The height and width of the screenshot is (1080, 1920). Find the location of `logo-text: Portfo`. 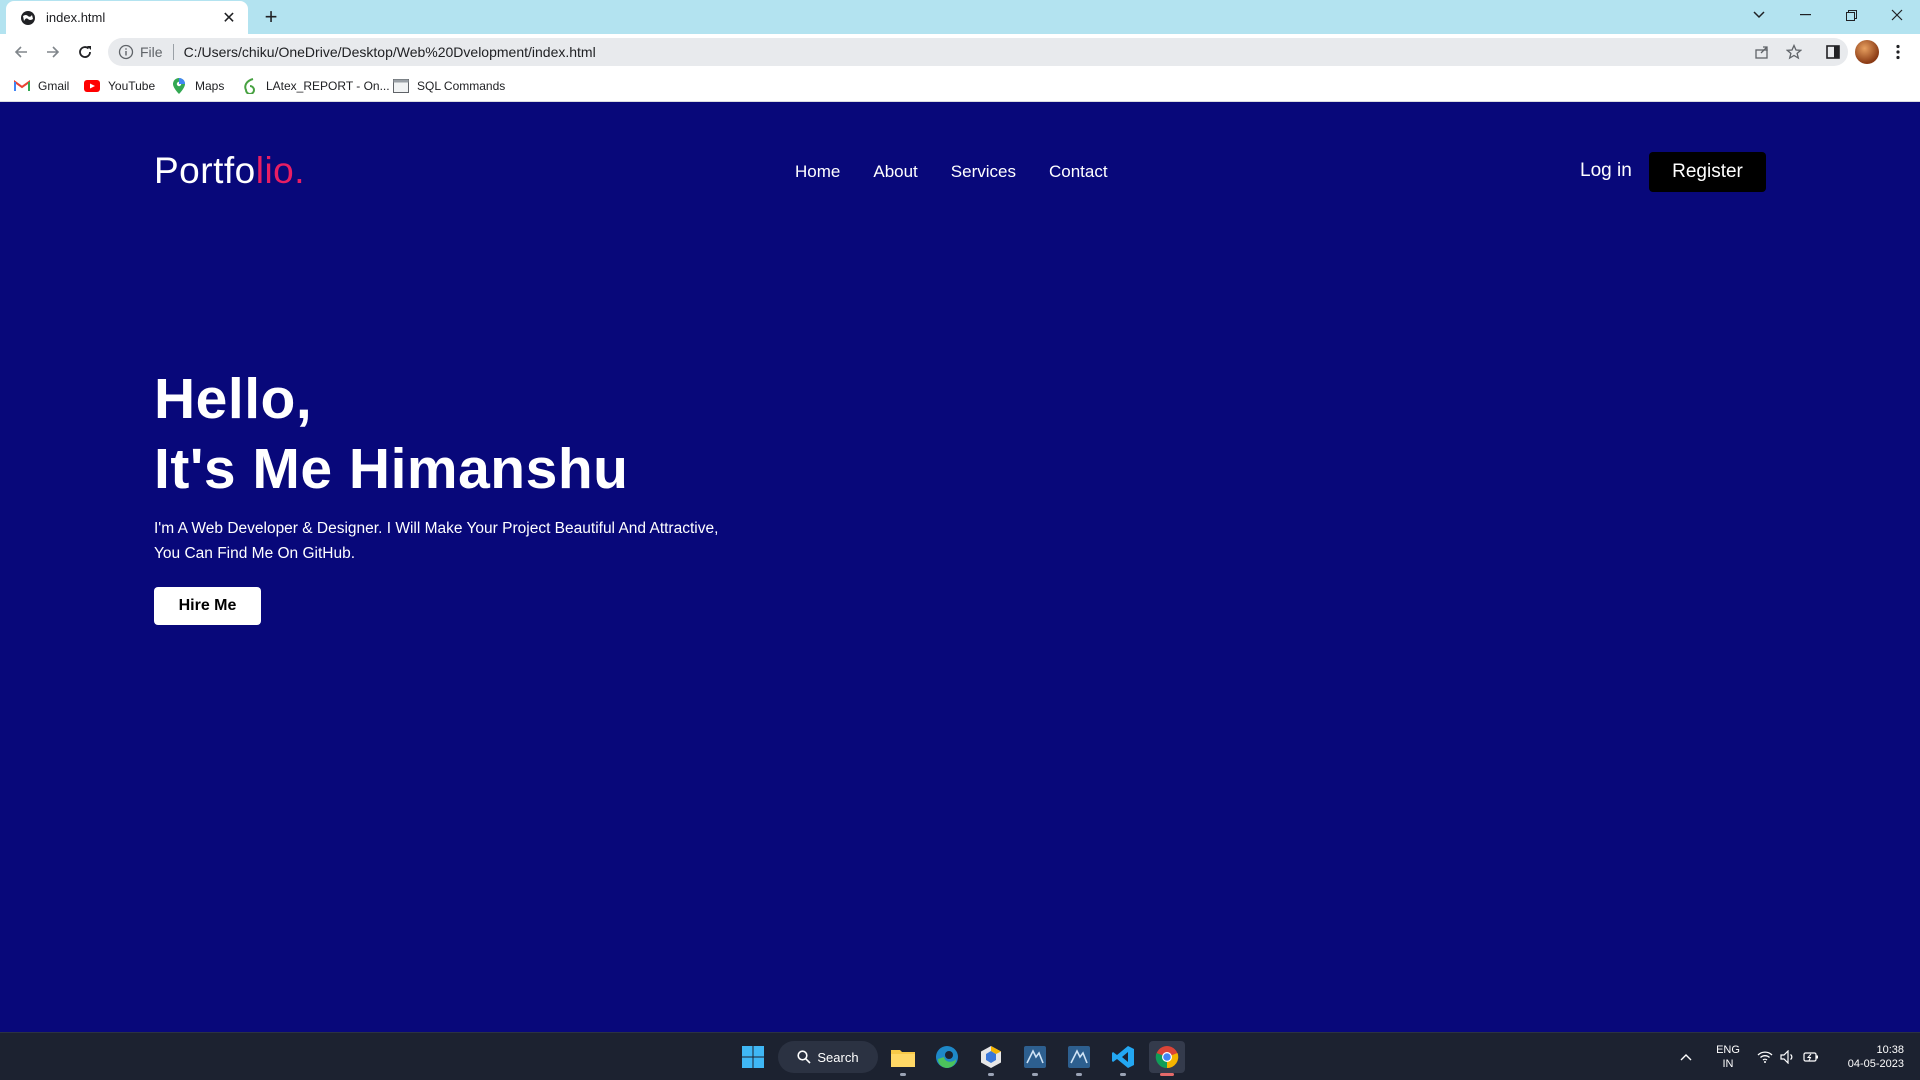

logo-text: Portfo is located at coordinates (205, 170).